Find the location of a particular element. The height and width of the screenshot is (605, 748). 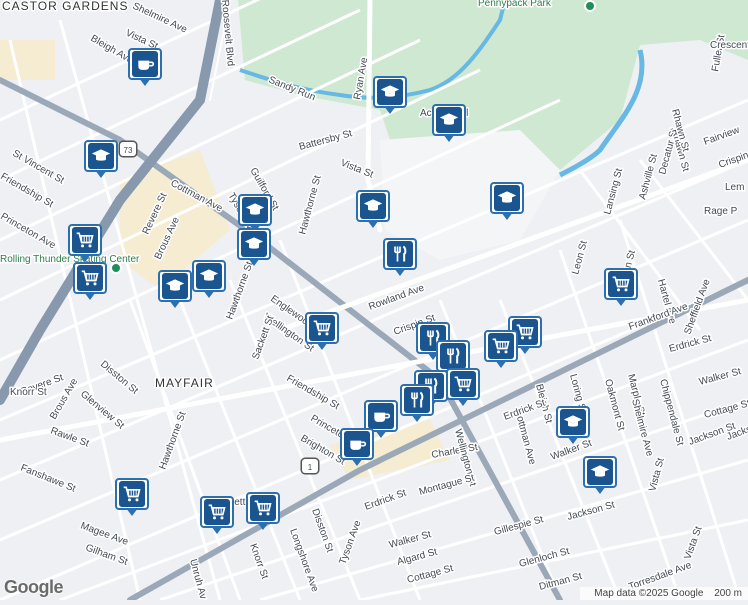

highway-shield: 73 is located at coordinates (128, 149).